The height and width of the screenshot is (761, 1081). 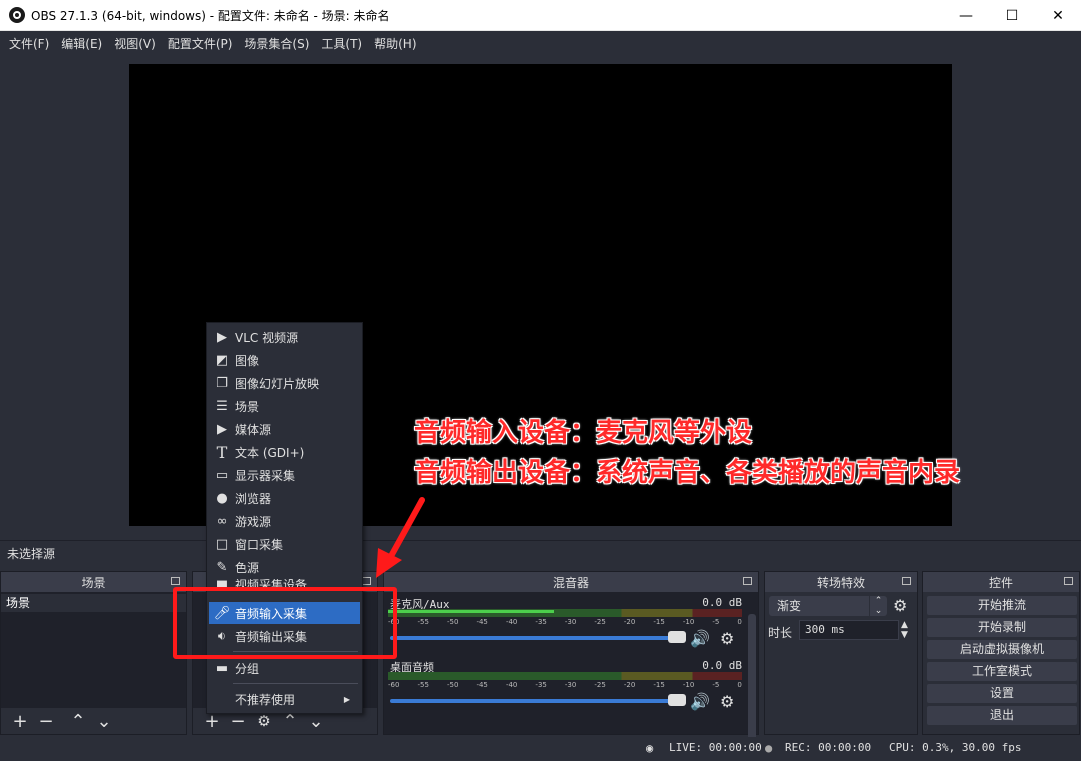 What do you see at coordinates (222, 544) in the screenshot?
I see `window-icon: □` at bounding box center [222, 544].